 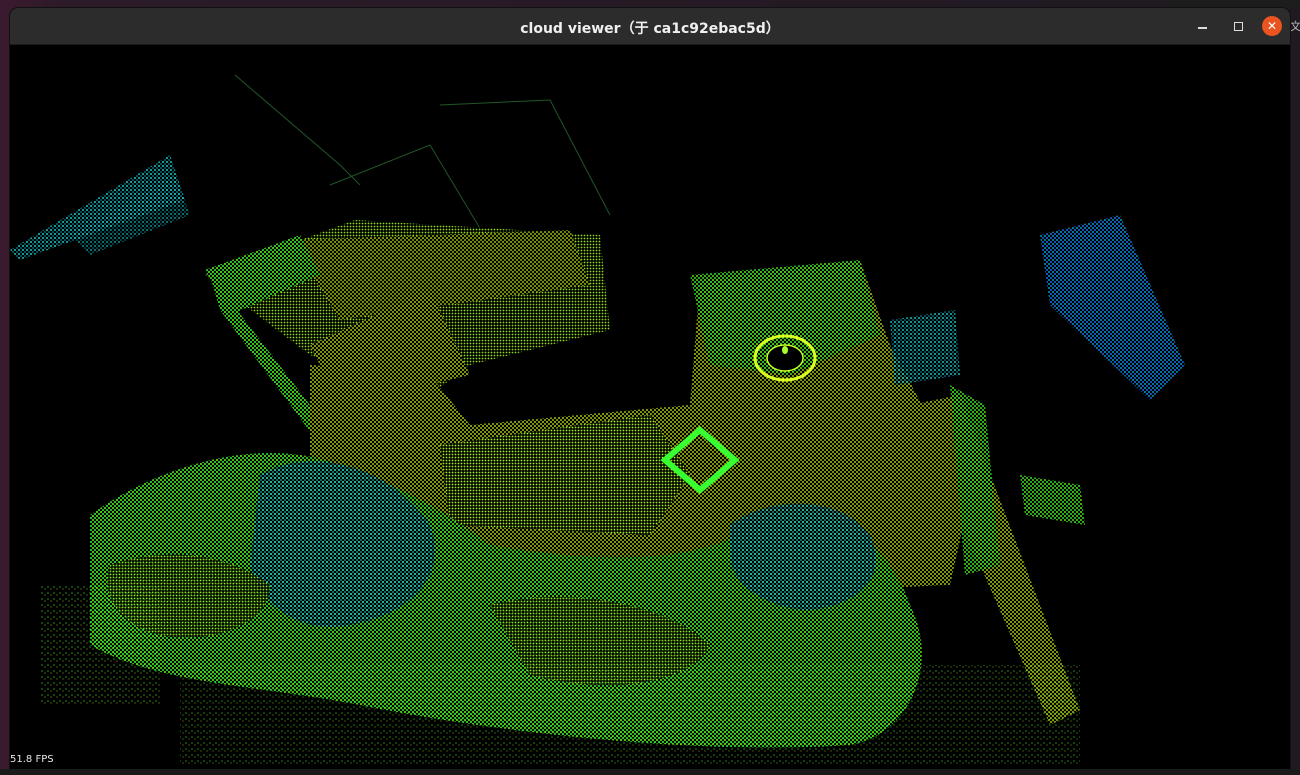 I want to click on title-bar: cloud viewer（于 ca1c92ebac5d） ✕, so click(x=650, y=26).